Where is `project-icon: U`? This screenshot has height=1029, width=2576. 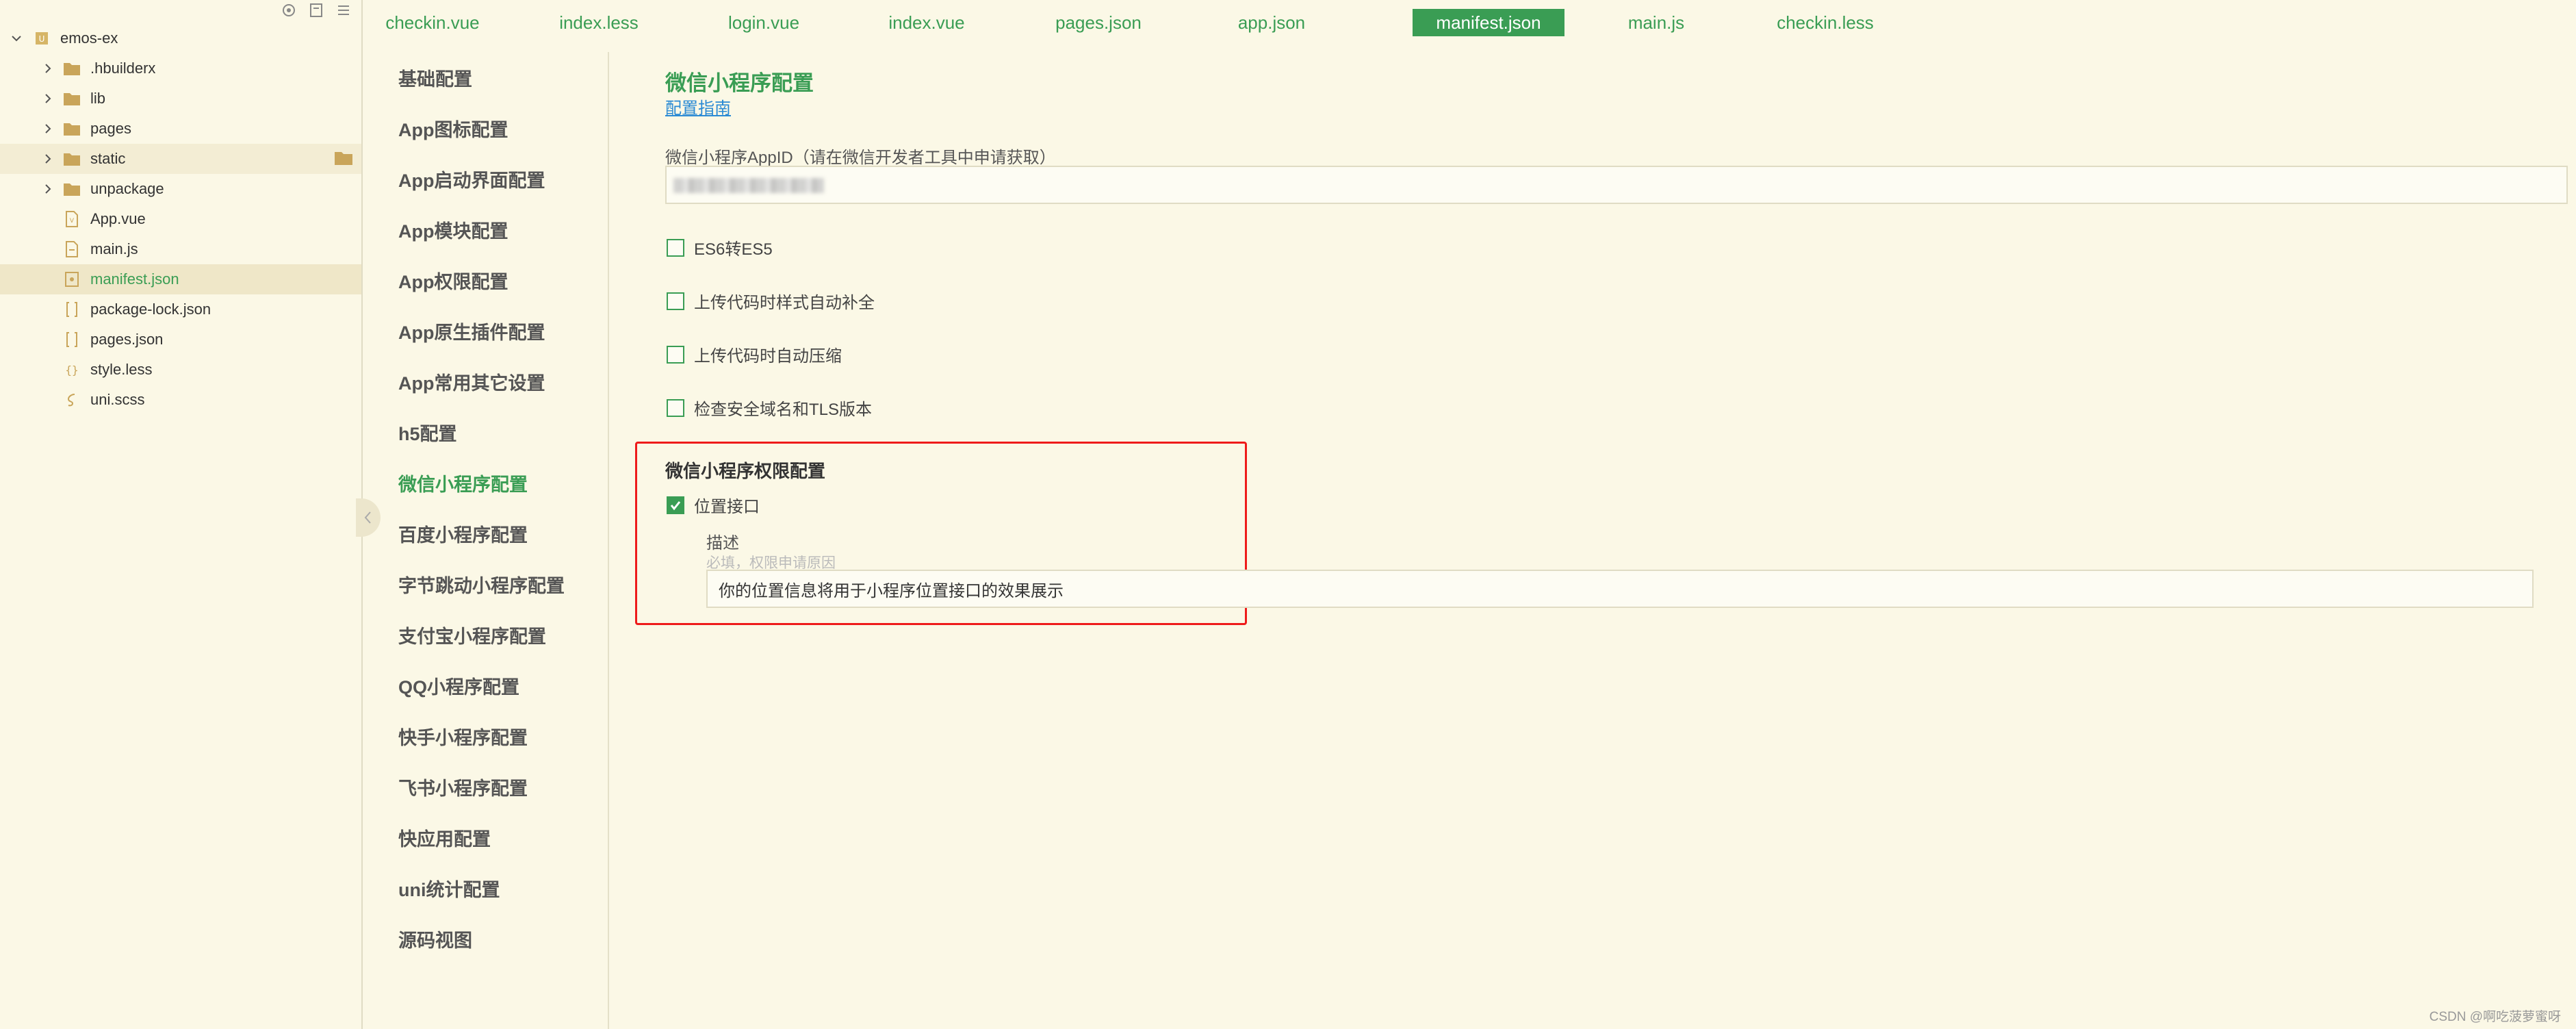
project-icon: U is located at coordinates (42, 38).